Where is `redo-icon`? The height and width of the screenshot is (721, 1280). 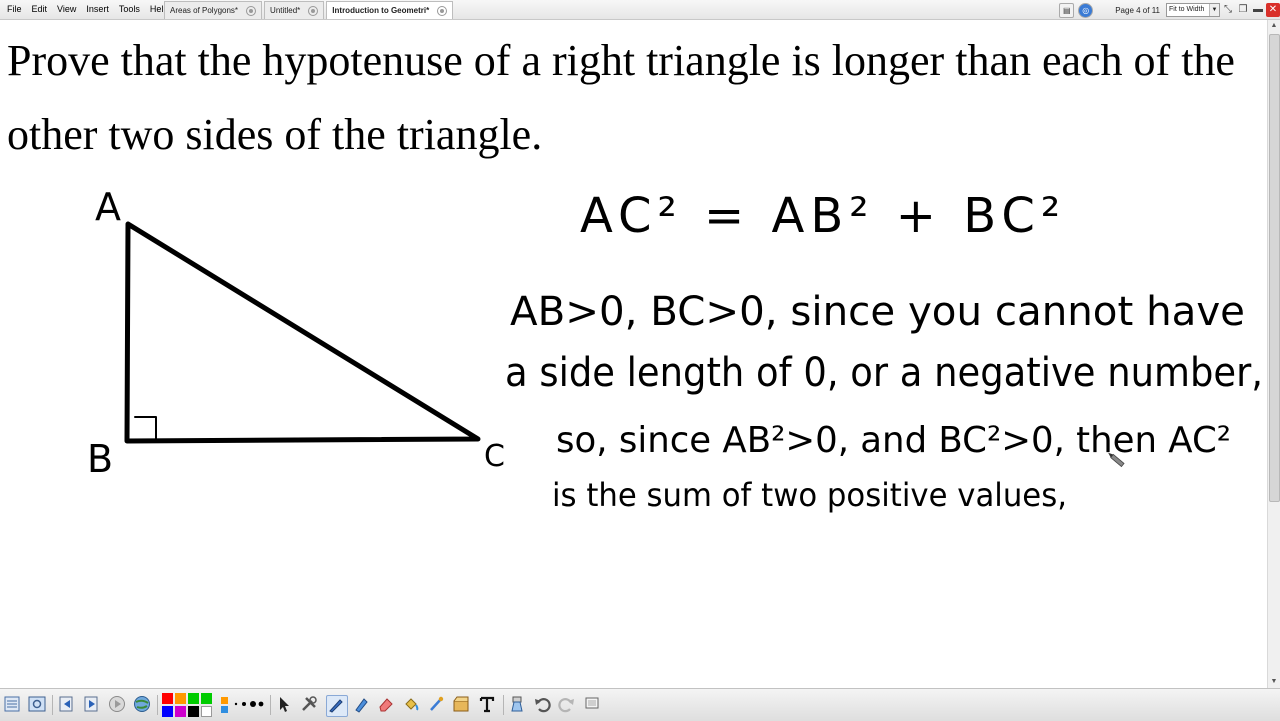 redo-icon is located at coordinates (568, 705).